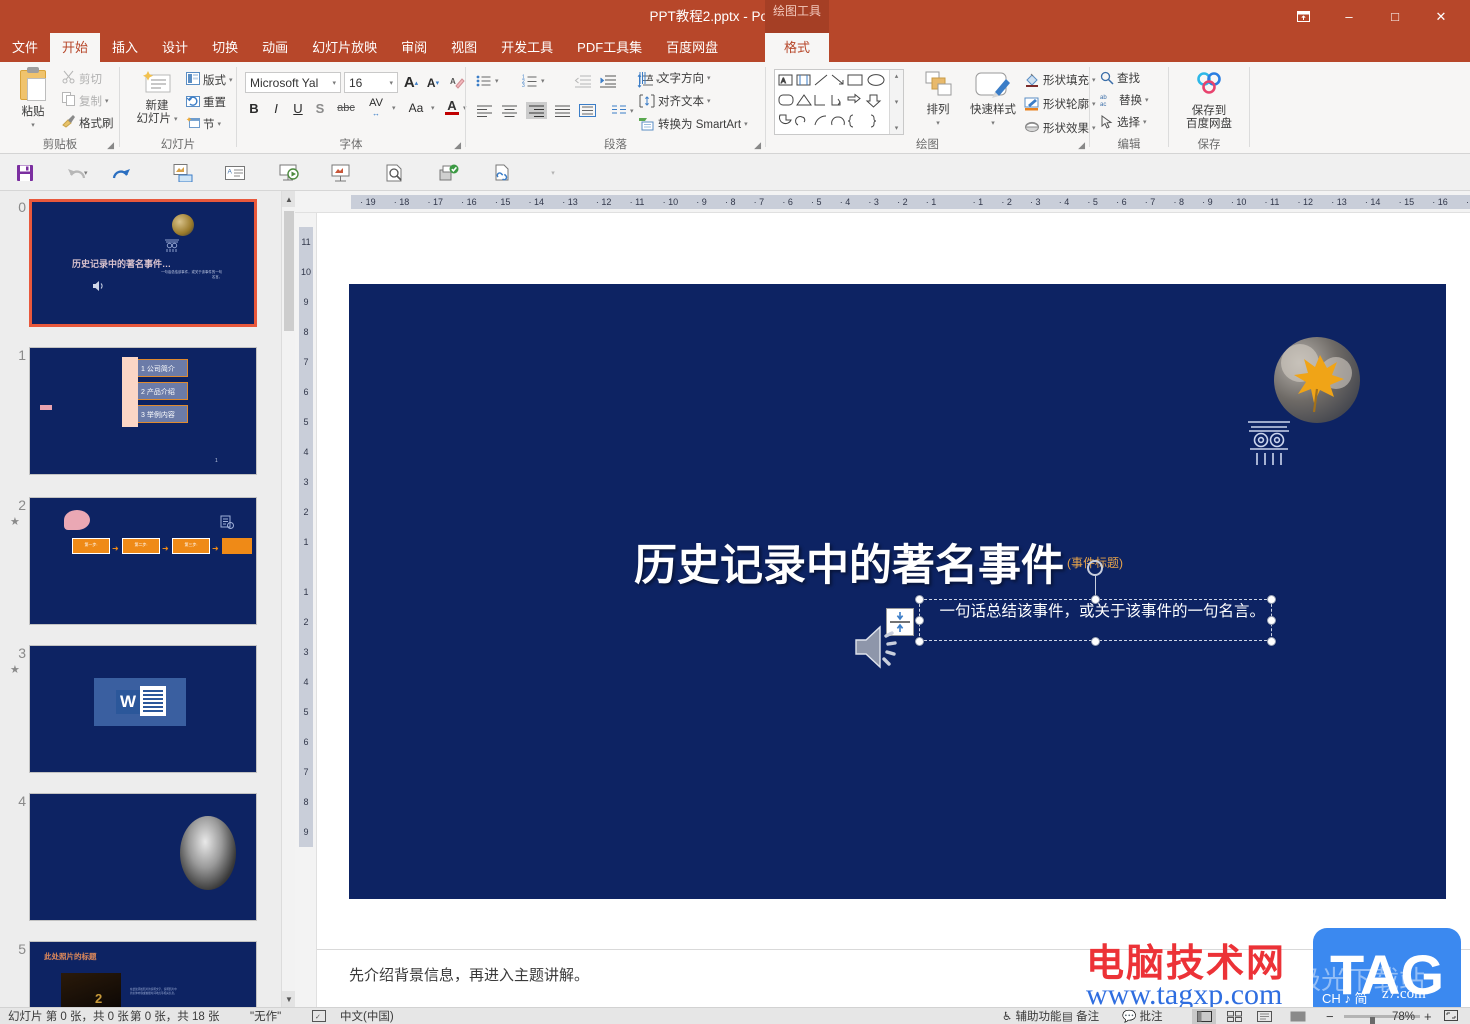  What do you see at coordinates (797, 47) in the screenshot?
I see `tab-format: 格式` at bounding box center [797, 47].